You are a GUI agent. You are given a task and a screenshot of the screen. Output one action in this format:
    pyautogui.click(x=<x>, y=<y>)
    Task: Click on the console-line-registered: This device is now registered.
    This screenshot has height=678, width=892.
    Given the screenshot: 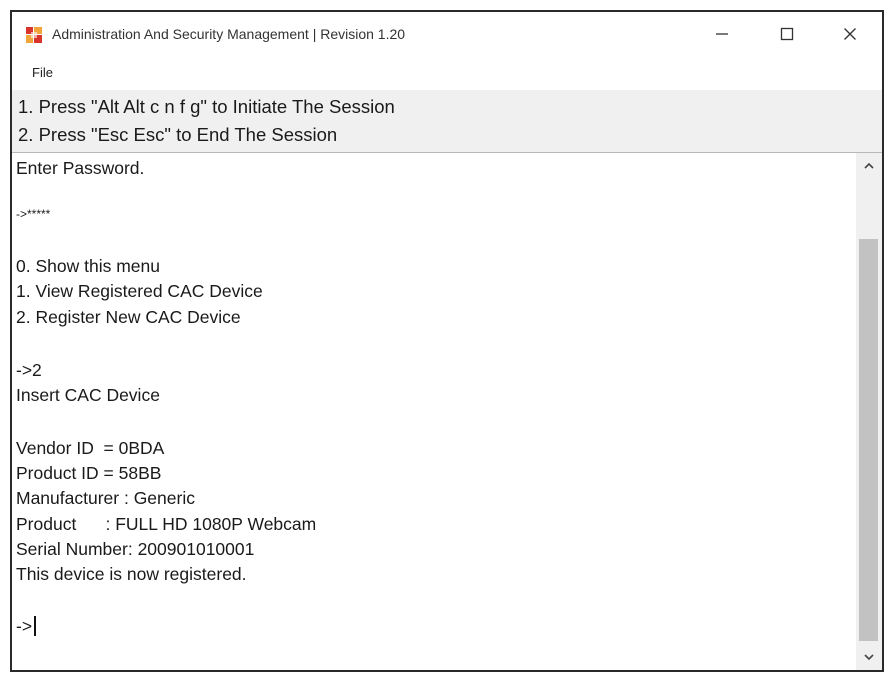 What is the action you would take?
    pyautogui.click(x=131, y=574)
    